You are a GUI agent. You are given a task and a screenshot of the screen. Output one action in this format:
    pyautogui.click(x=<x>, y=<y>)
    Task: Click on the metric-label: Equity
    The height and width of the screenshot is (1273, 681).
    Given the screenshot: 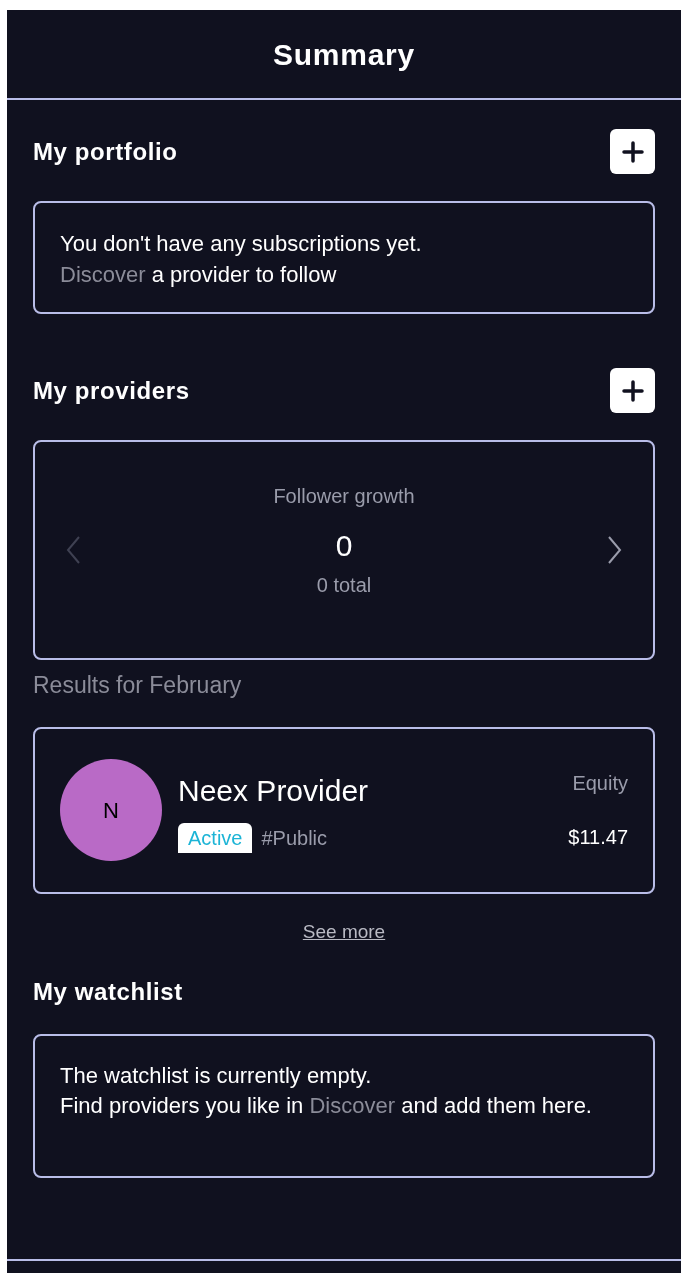 What is the action you would take?
    pyautogui.click(x=600, y=783)
    